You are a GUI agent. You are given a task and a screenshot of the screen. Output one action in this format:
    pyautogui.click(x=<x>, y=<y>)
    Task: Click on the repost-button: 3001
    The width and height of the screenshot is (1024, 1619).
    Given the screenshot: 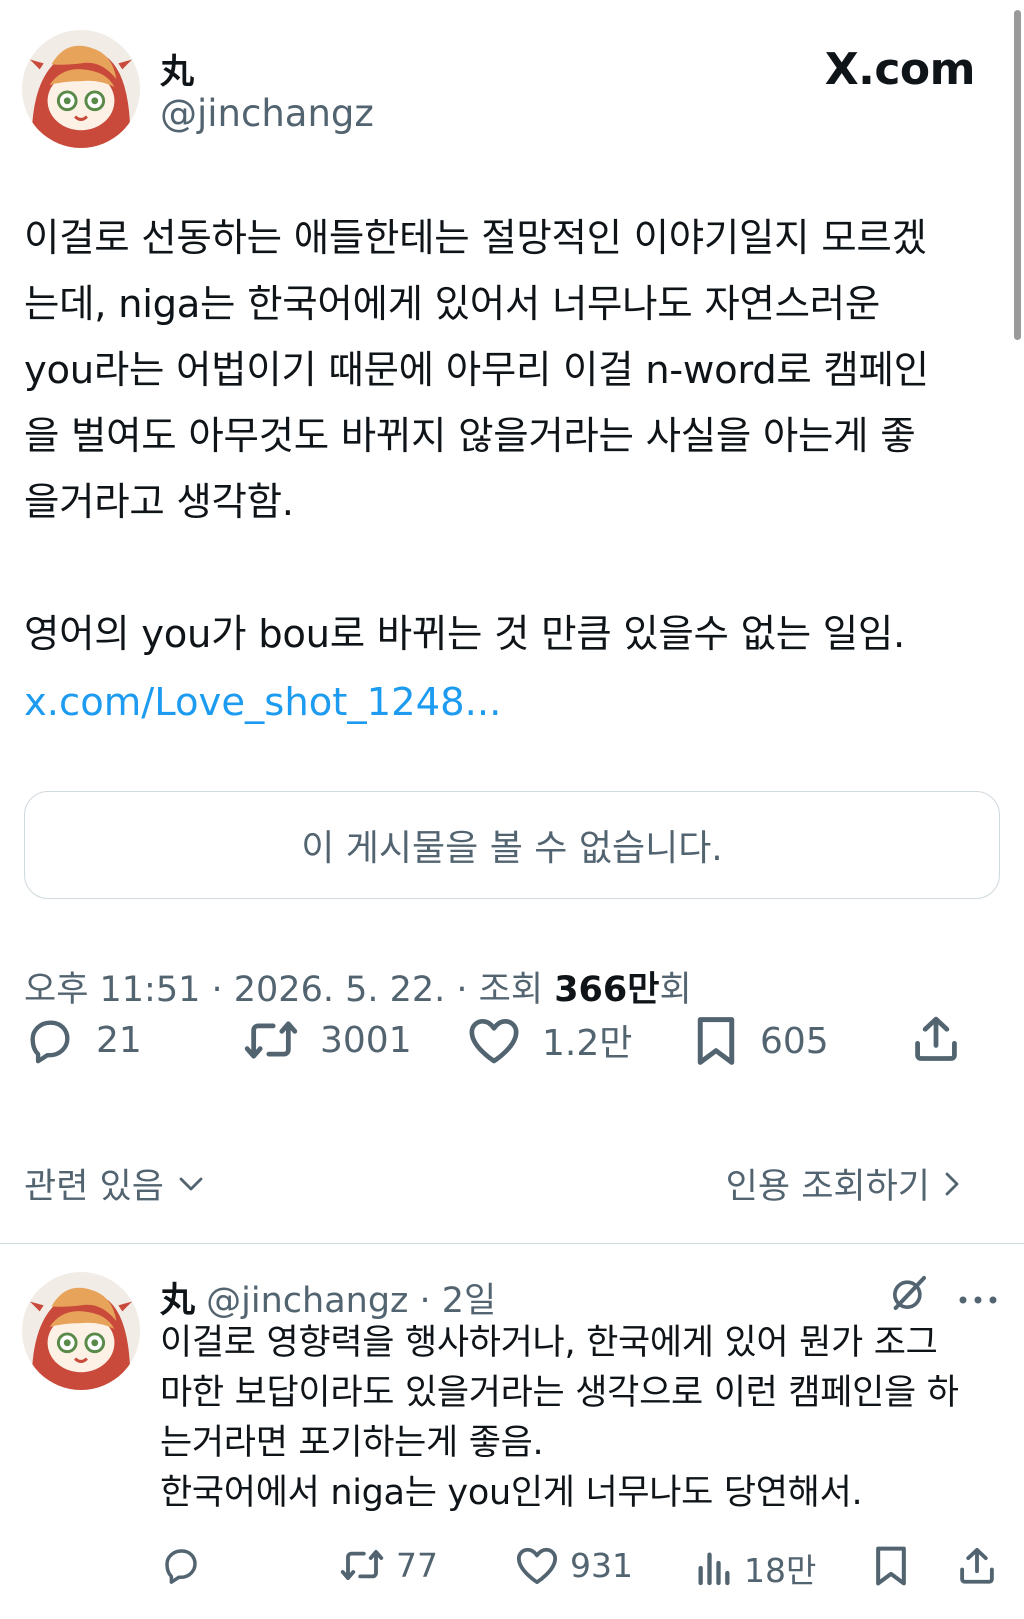 What is the action you would take?
    pyautogui.click(x=327, y=1040)
    